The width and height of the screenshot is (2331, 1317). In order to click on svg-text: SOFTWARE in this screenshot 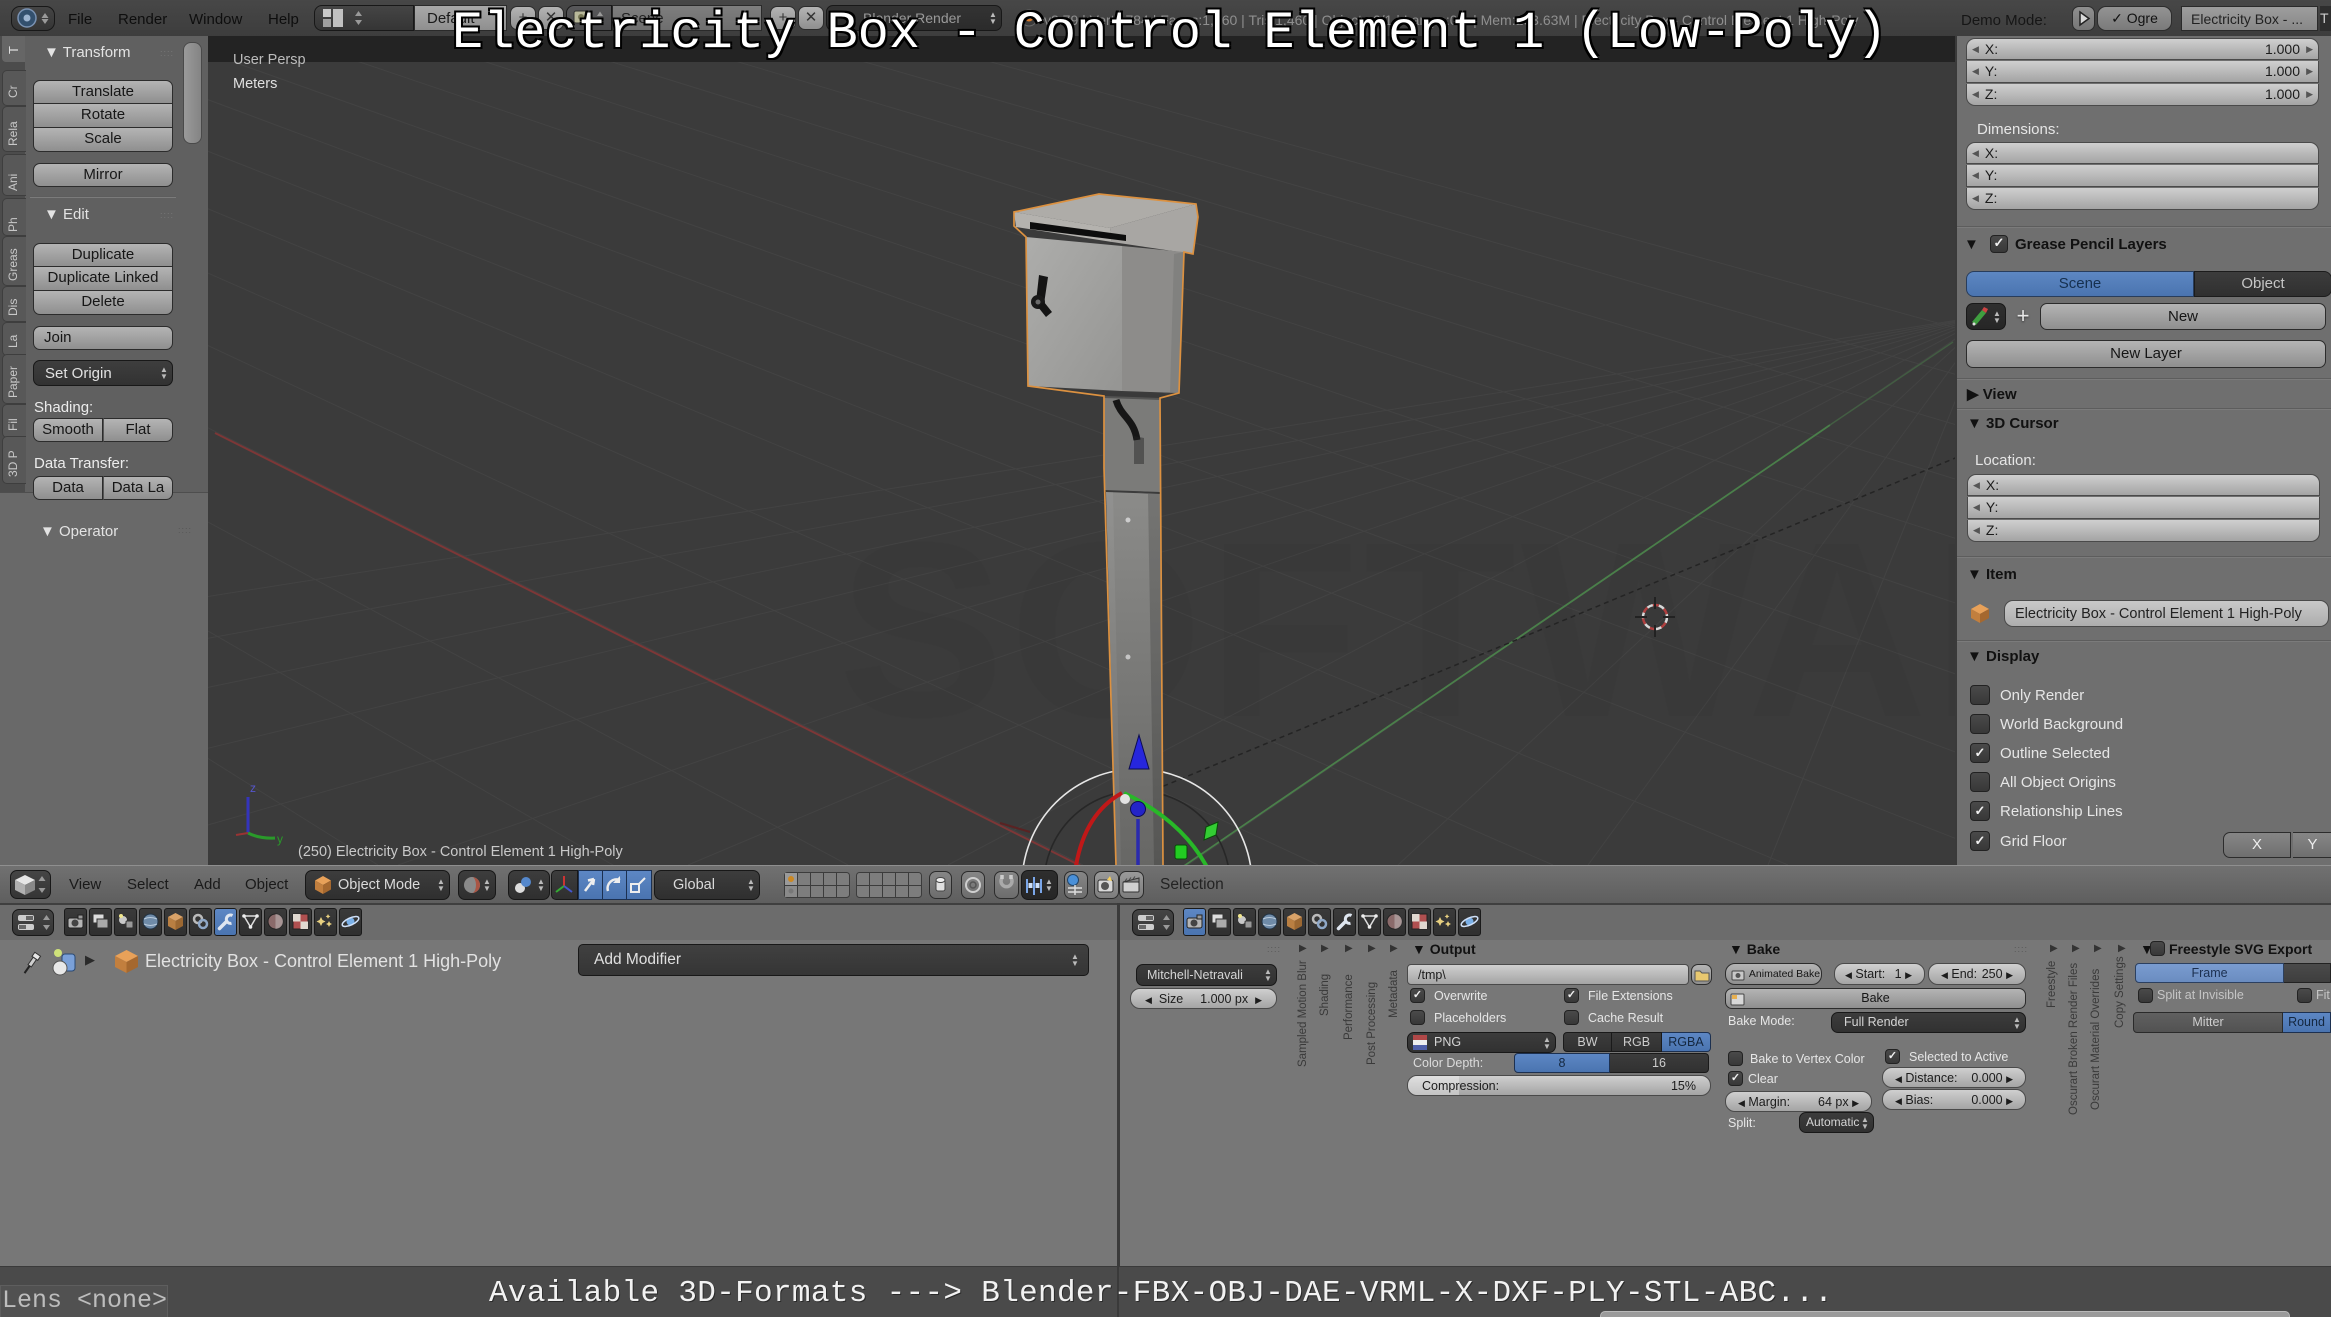, I will do `click(1396, 629)`.